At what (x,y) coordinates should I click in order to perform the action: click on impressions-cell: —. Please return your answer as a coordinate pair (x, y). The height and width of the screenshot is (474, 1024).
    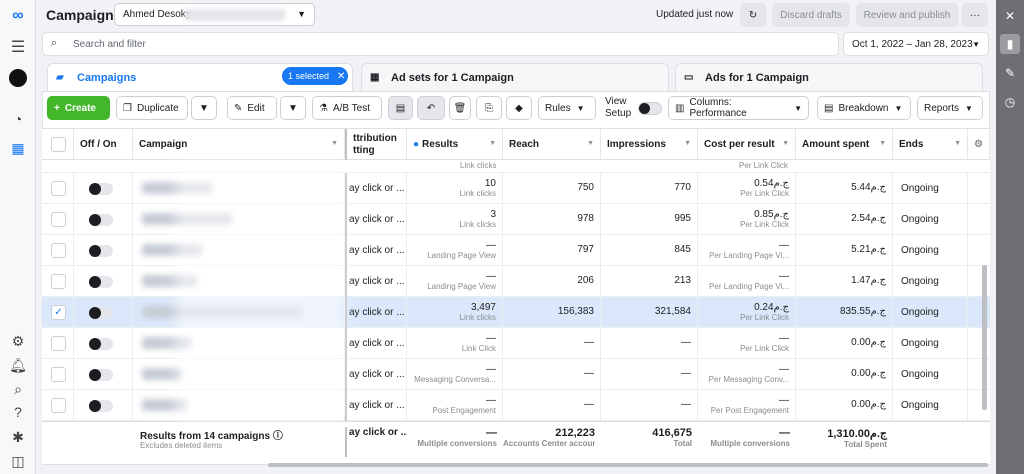
    Looking at the image, I should click on (649, 343).